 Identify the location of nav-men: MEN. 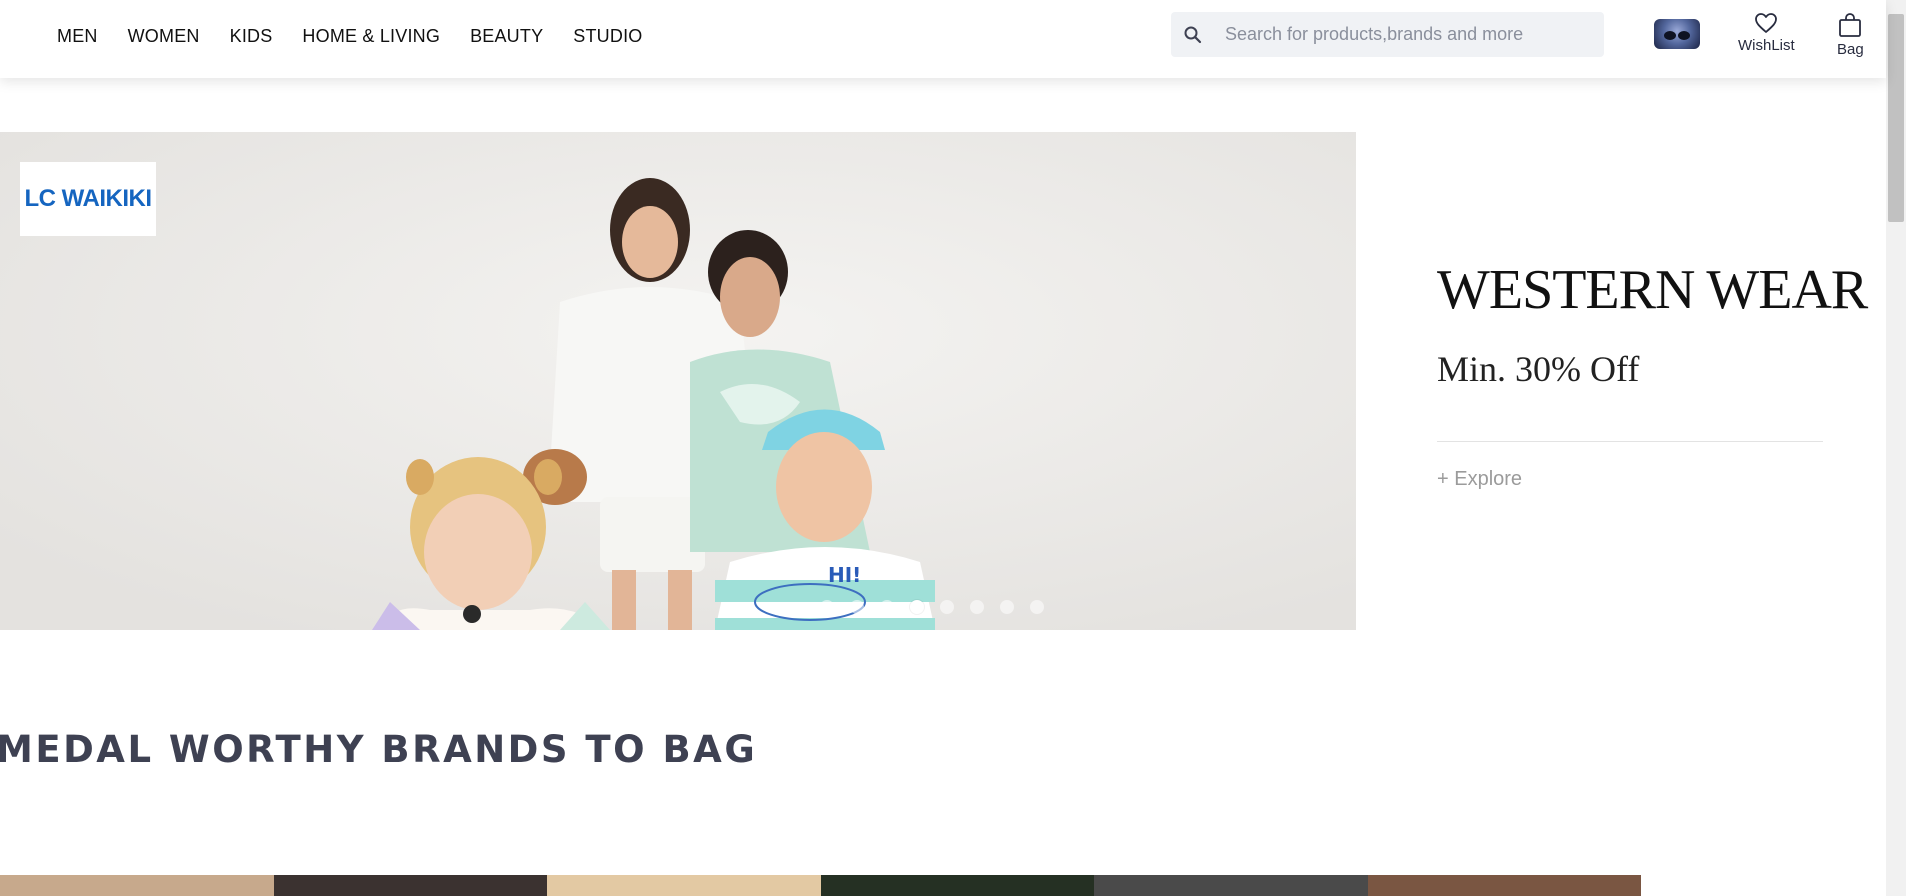
(77, 36).